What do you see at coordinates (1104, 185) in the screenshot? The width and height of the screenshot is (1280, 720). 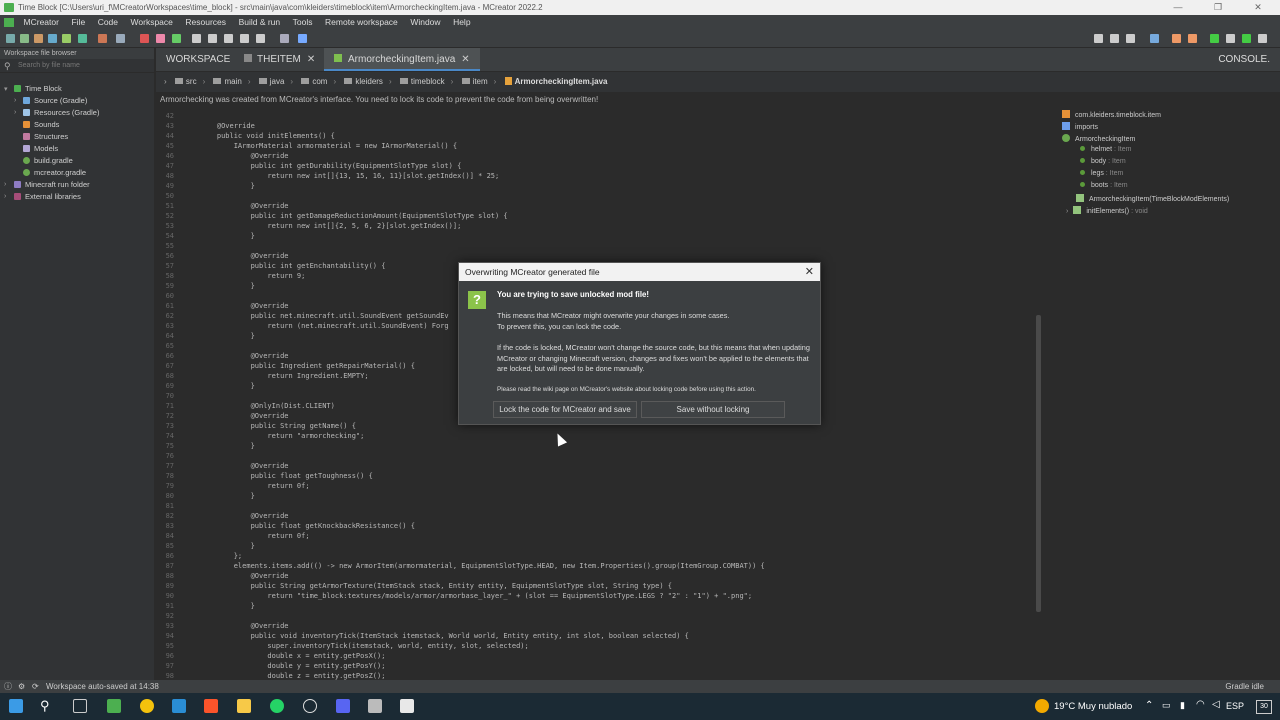 I see `outline-field: boots : Item` at bounding box center [1104, 185].